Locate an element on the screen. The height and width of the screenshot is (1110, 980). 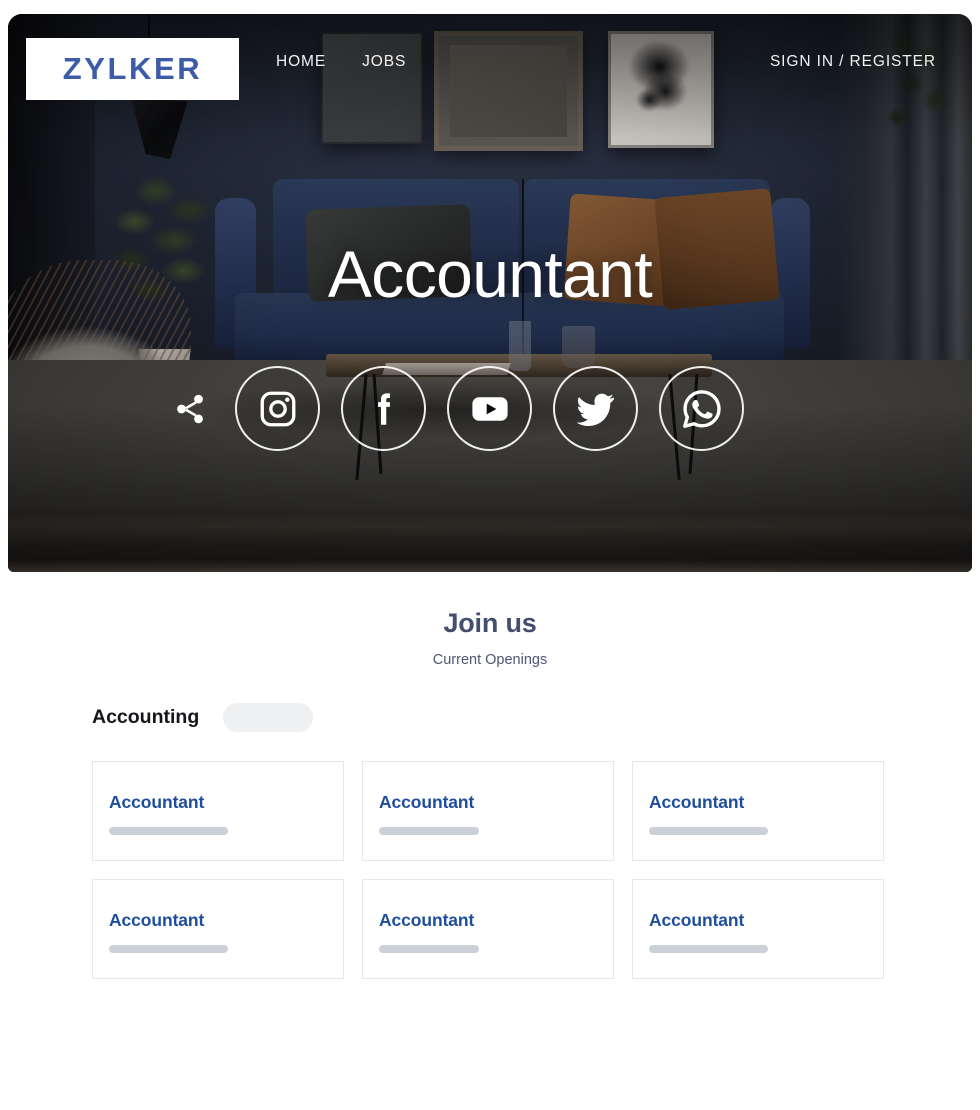
whatsapp-button is located at coordinates (701, 408).